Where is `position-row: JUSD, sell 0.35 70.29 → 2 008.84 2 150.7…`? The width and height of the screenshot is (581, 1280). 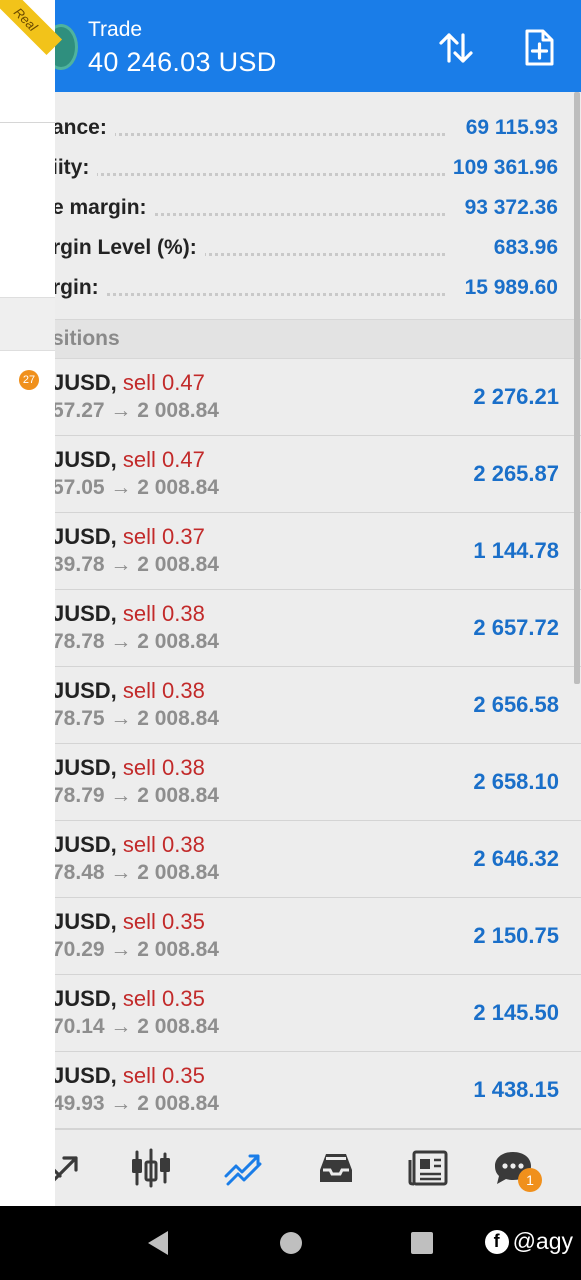 position-row: JUSD, sell 0.35 70.29 → 2 008.84 2 150.7… is located at coordinates (290, 936).